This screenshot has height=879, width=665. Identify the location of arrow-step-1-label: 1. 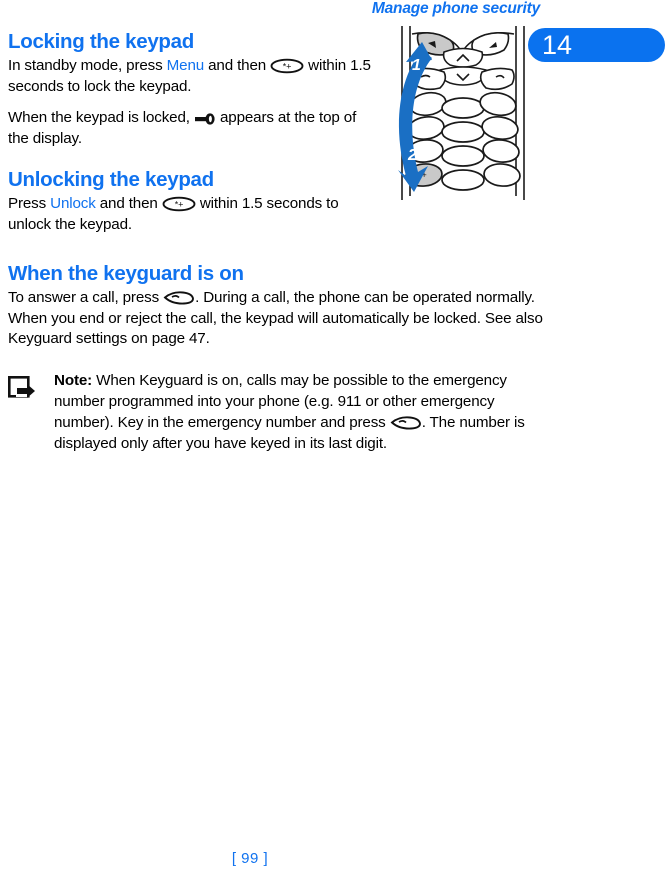
(416, 65).